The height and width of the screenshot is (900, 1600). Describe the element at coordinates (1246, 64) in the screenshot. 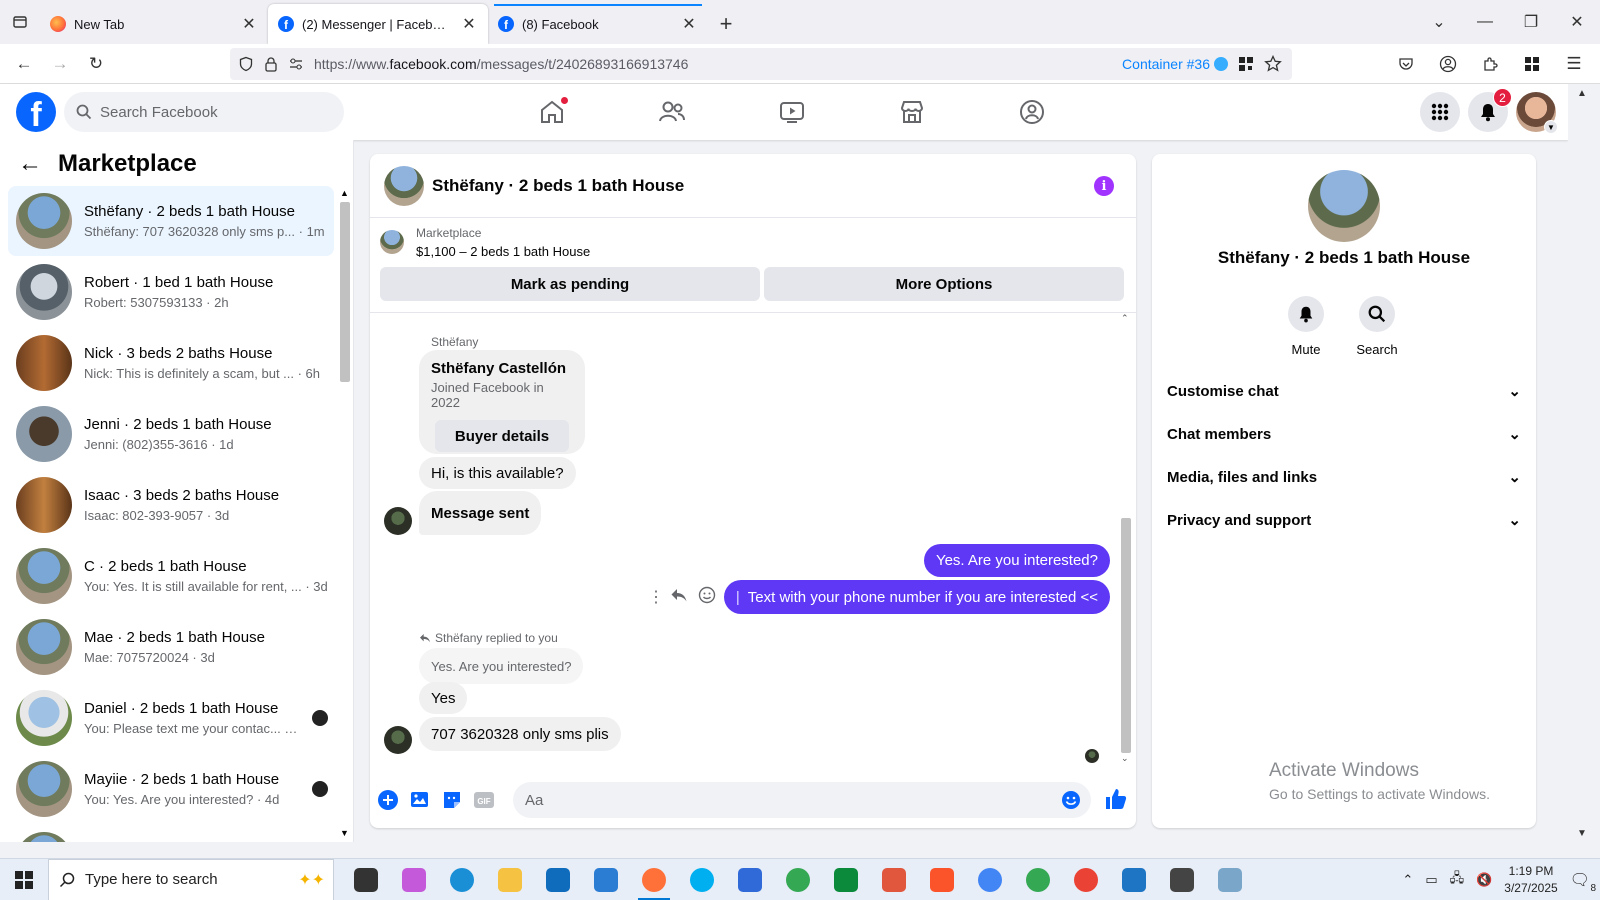

I see `qr-code-icon` at that location.